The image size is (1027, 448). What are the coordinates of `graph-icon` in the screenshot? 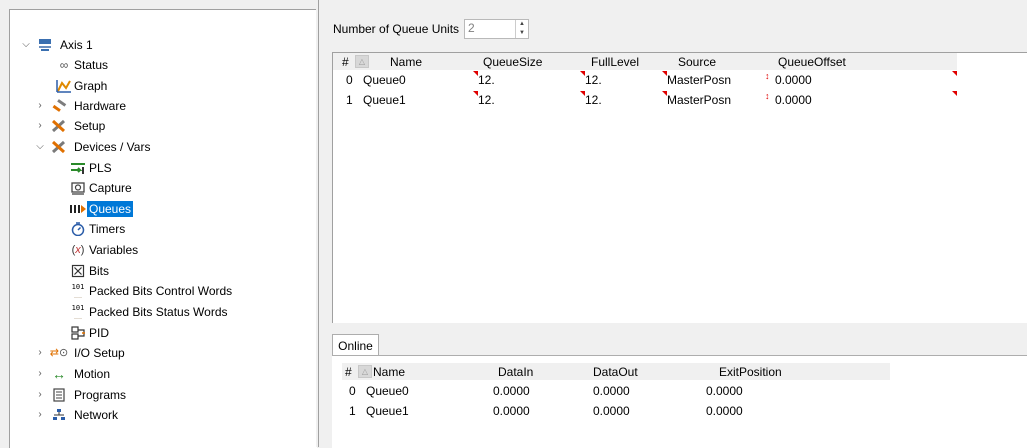 It's located at (64, 86).